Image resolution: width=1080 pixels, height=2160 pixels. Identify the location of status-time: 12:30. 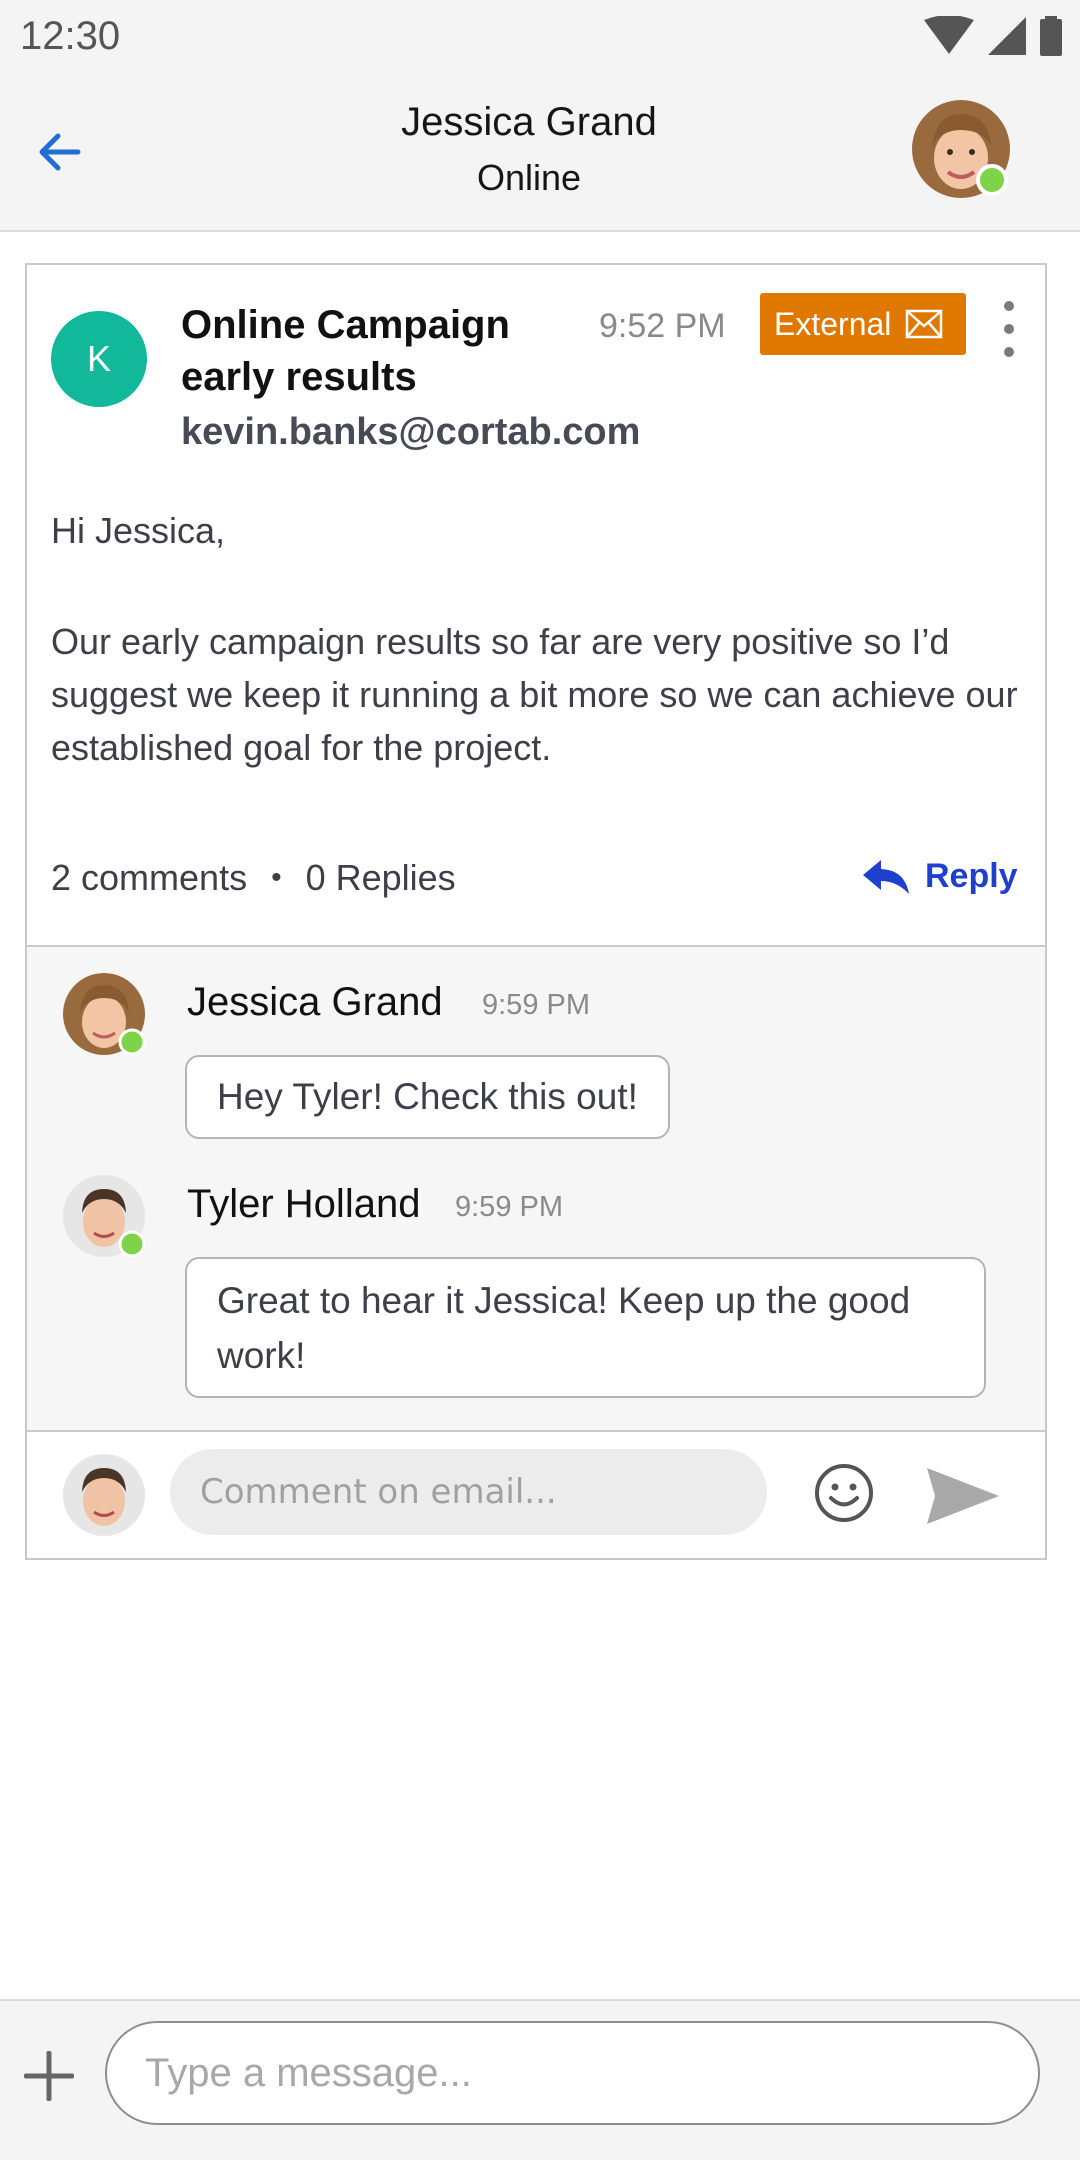
(70, 36).